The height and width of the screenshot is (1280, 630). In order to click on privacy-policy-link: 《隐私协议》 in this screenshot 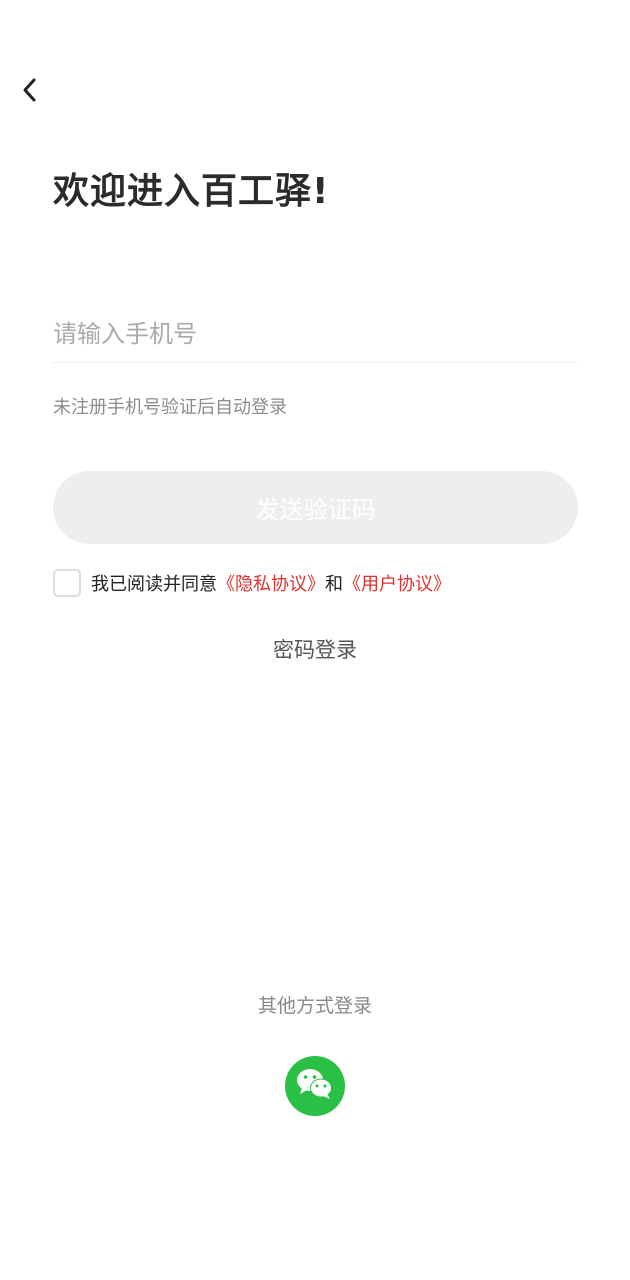, I will do `click(271, 583)`.